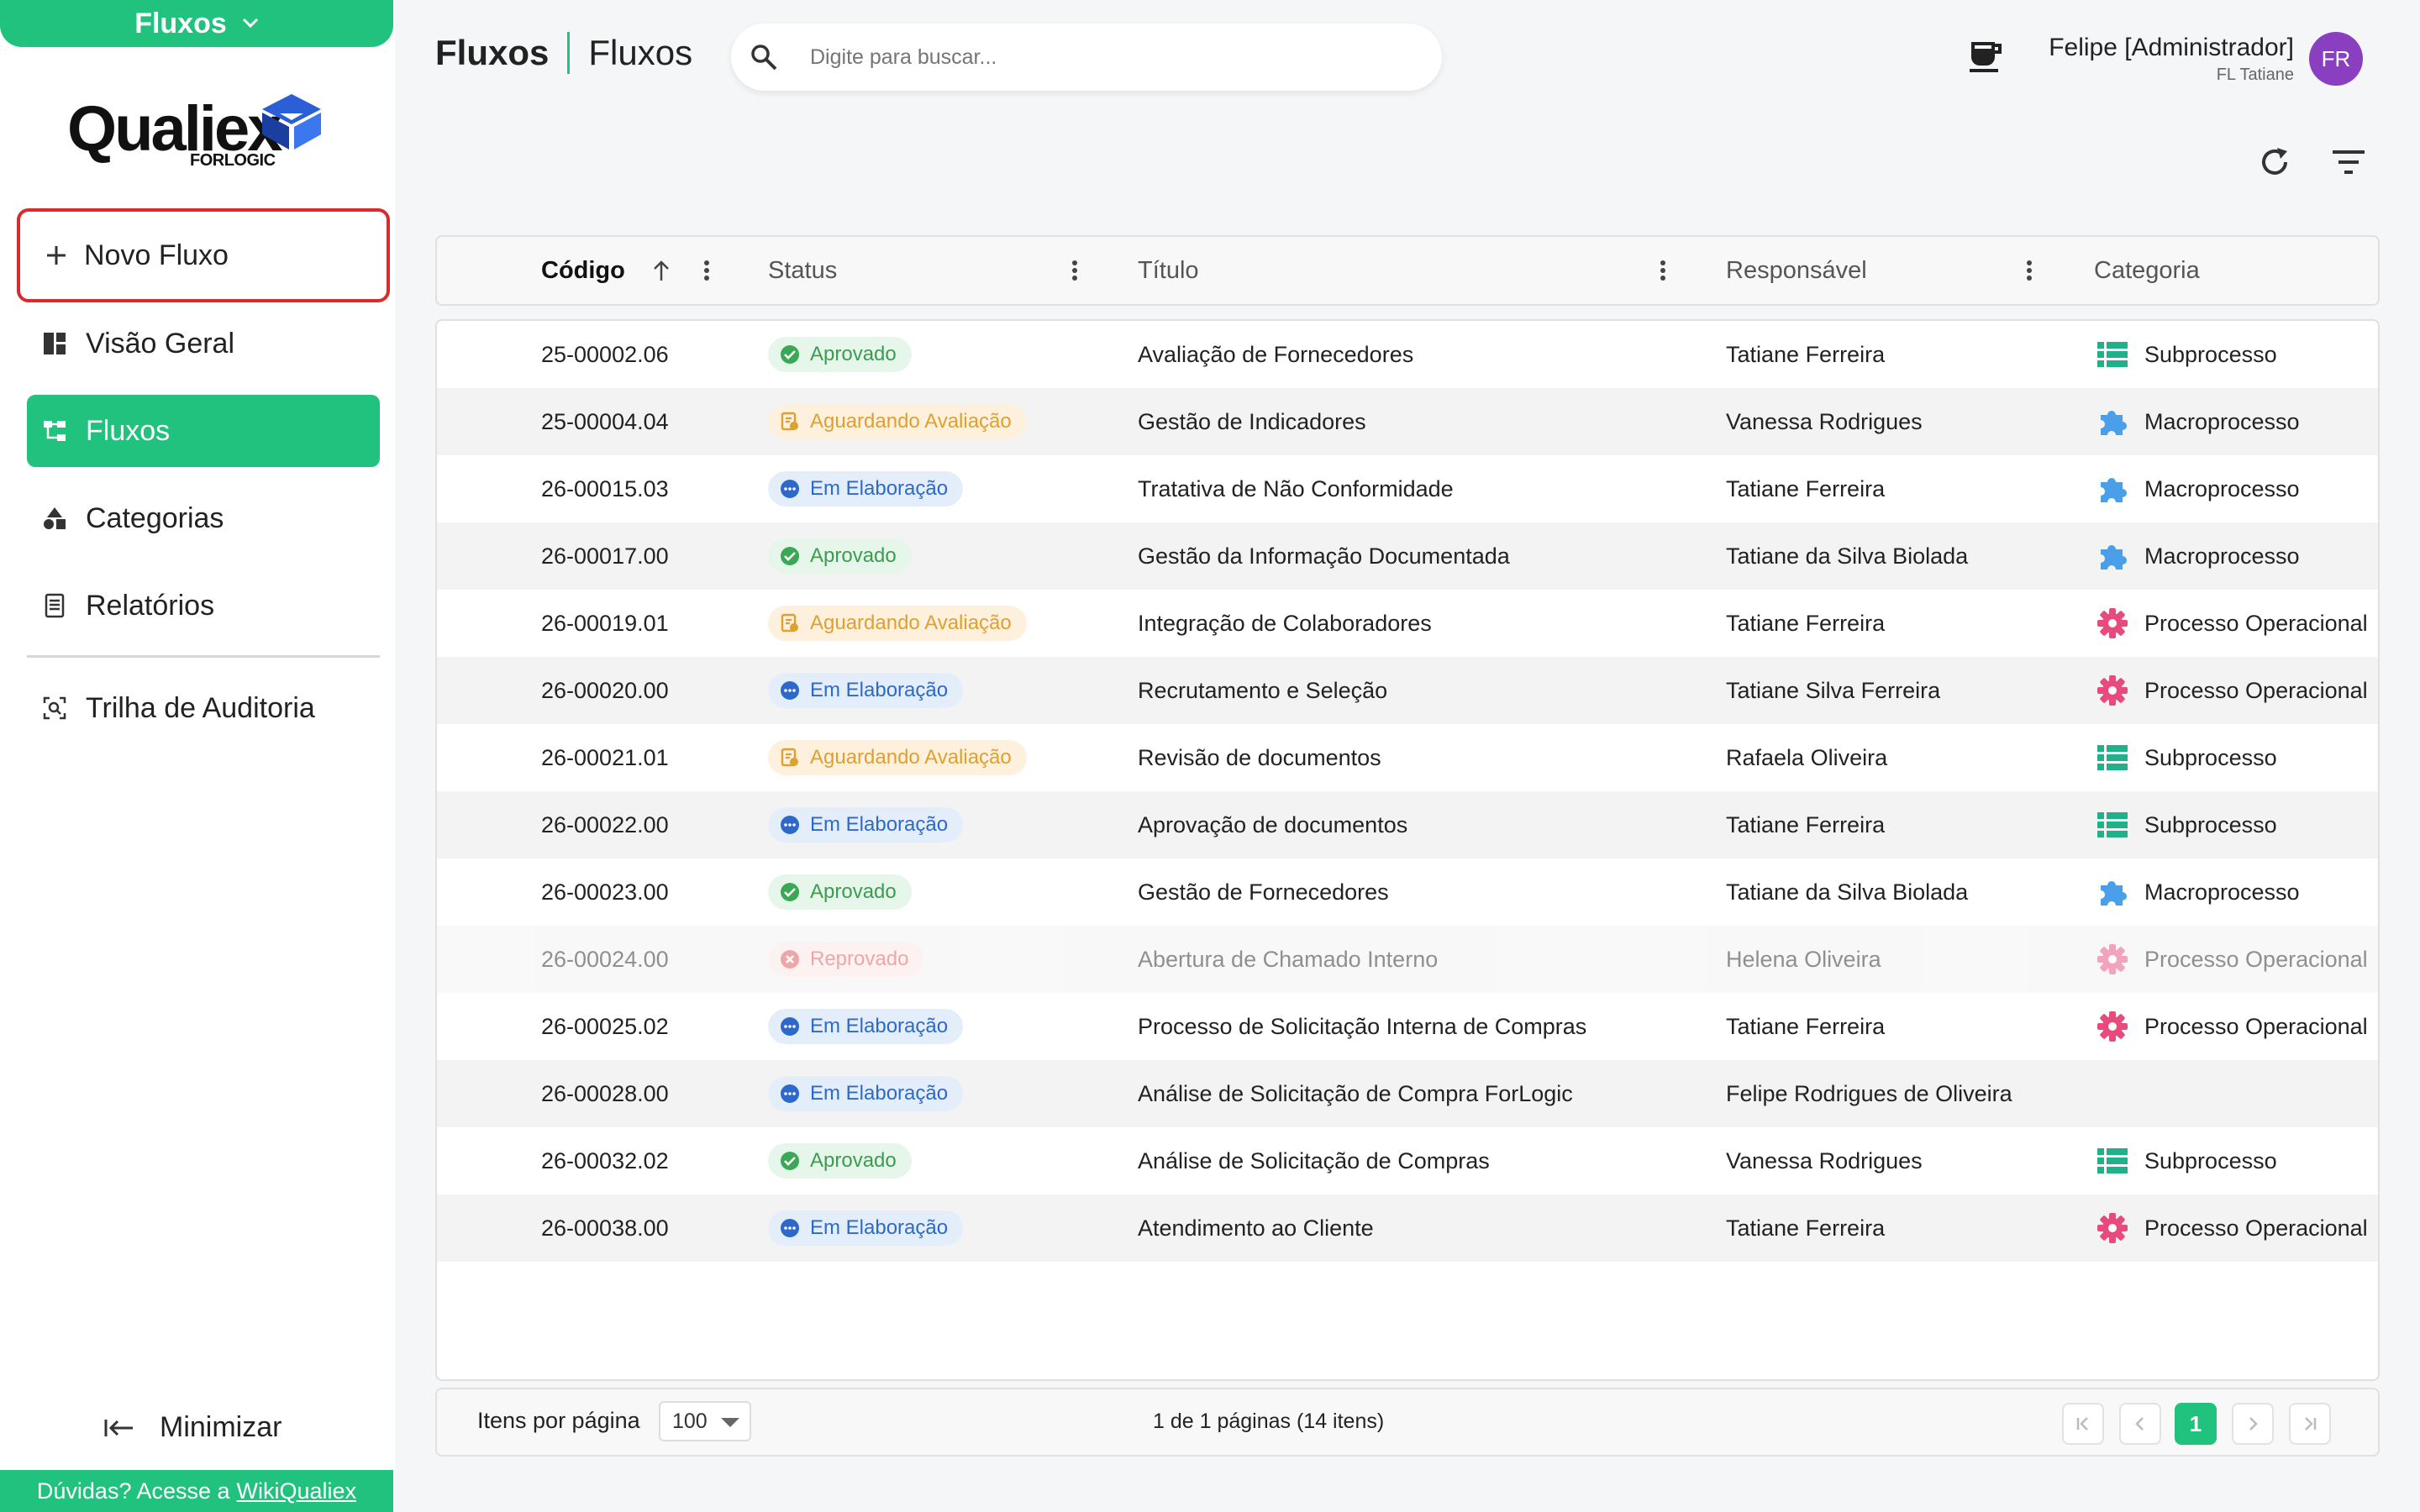 This screenshot has width=2420, height=1512. Describe the element at coordinates (764, 58) in the screenshot. I see `search-icon` at that location.